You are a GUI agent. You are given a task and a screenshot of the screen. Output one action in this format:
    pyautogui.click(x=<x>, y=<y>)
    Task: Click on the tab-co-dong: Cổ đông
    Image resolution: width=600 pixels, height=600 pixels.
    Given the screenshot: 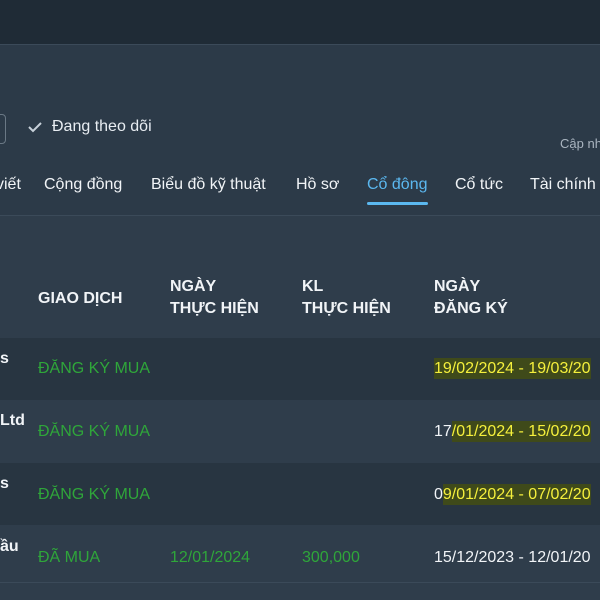 What is the action you would take?
    pyautogui.click(x=397, y=190)
    